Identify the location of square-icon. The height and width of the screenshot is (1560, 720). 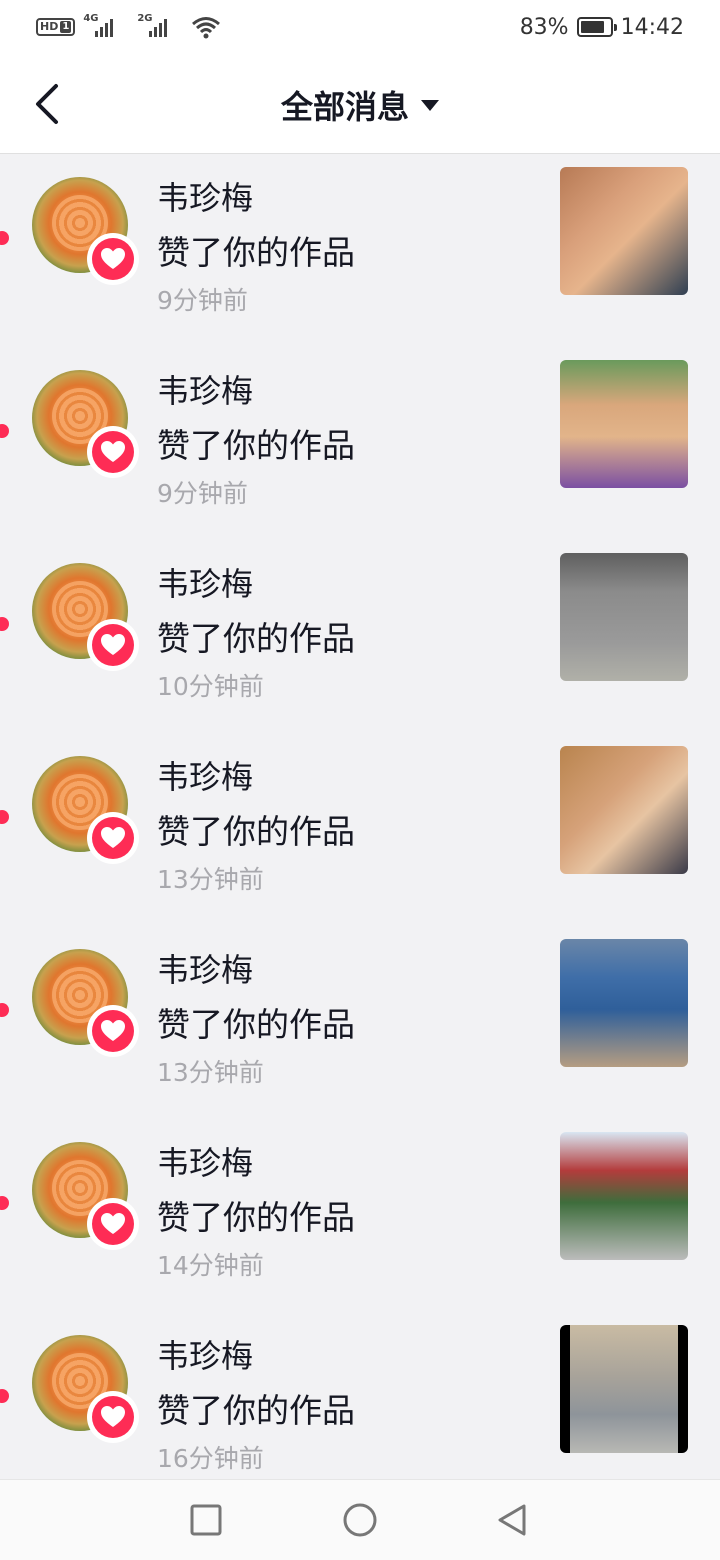
(206, 1520).